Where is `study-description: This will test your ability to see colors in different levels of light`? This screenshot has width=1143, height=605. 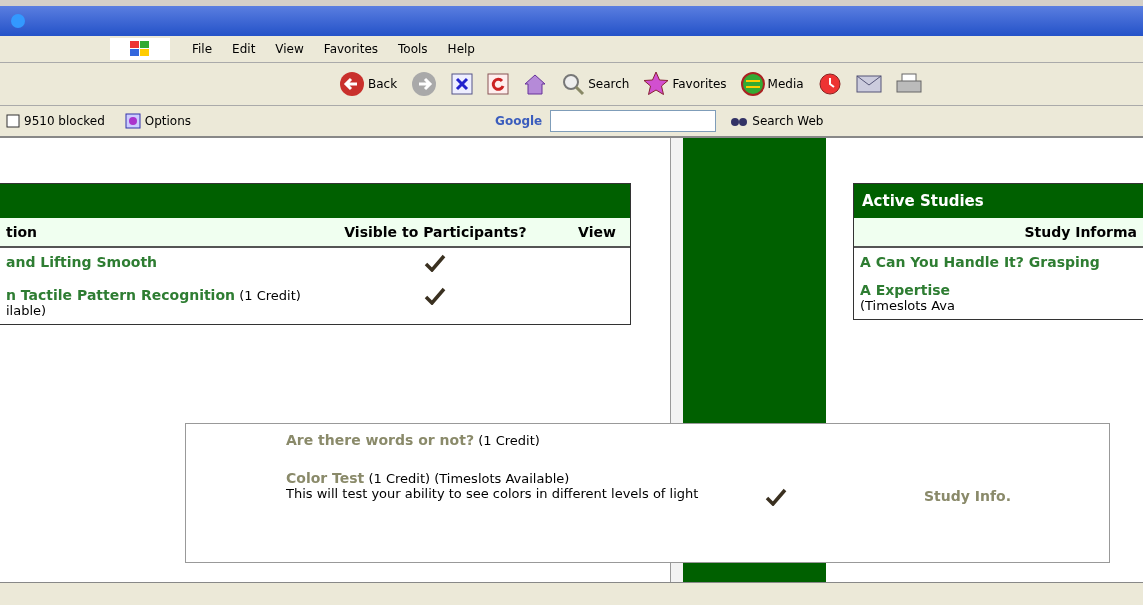
study-description: This will test your ability to see colors in different levels of light is located at coordinates (493, 493).